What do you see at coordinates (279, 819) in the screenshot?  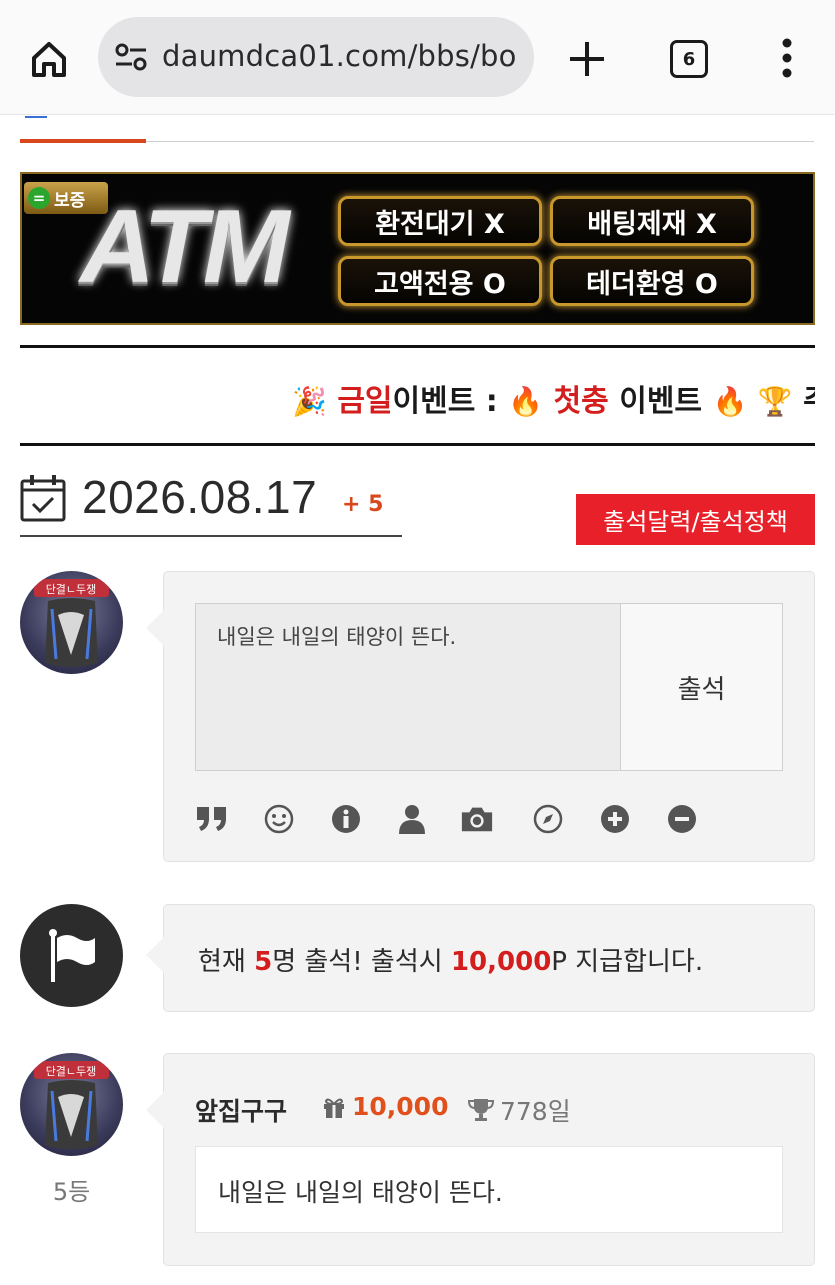 I see `smile-icon` at bounding box center [279, 819].